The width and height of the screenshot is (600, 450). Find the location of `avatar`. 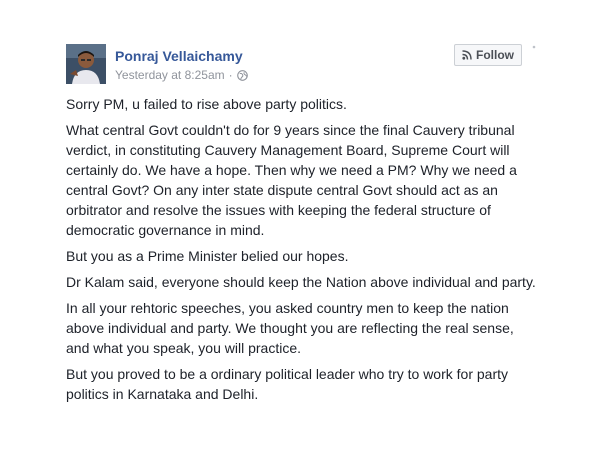

avatar is located at coordinates (86, 64).